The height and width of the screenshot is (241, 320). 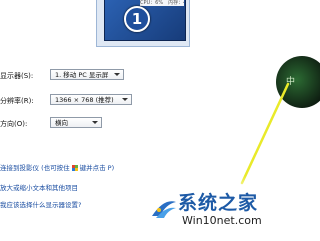 What do you see at coordinates (291, 82) in the screenshot?
I see `side-circle-text: 中` at bounding box center [291, 82].